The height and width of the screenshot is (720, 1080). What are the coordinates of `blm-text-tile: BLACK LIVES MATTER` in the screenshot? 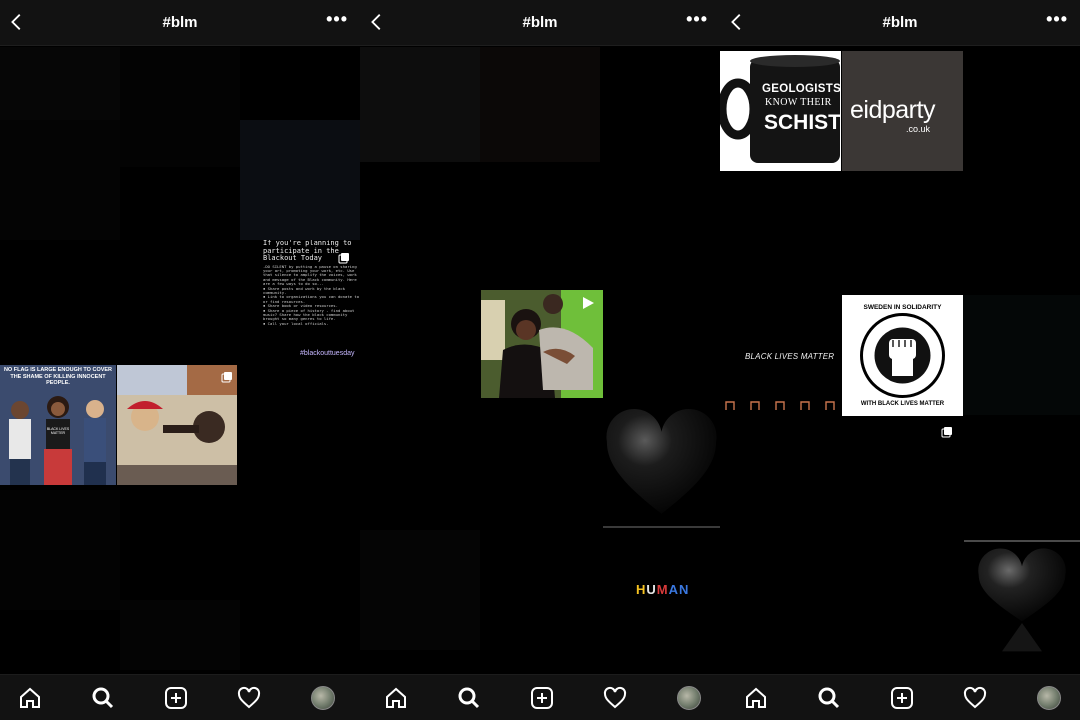 It's located at (780, 356).